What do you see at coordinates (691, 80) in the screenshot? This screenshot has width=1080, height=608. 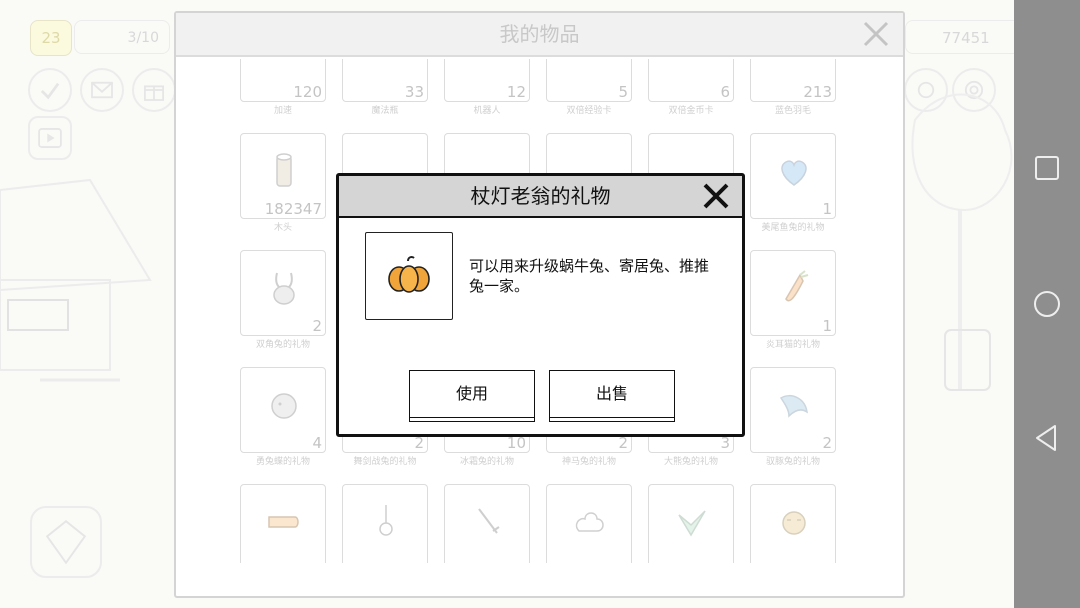 I see `slot-frame: 6` at bounding box center [691, 80].